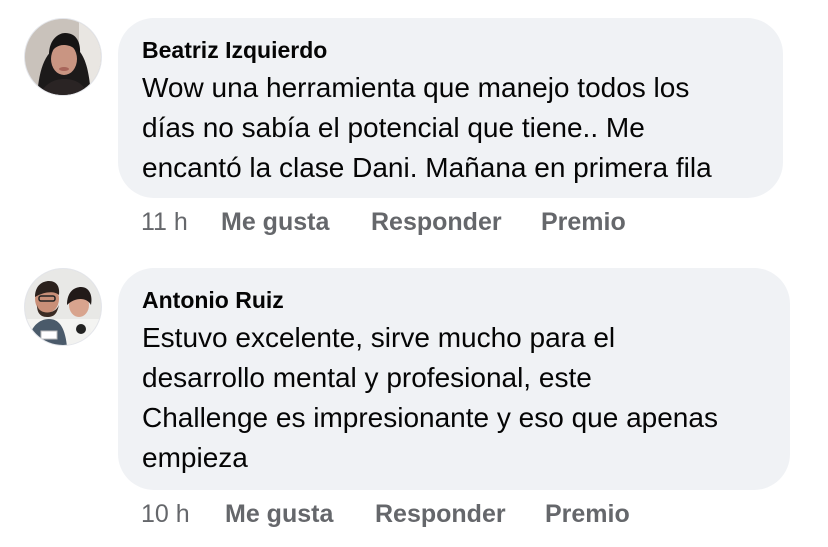  What do you see at coordinates (449, 50) in the screenshot?
I see `comment-author: Beatriz Izquierdo` at bounding box center [449, 50].